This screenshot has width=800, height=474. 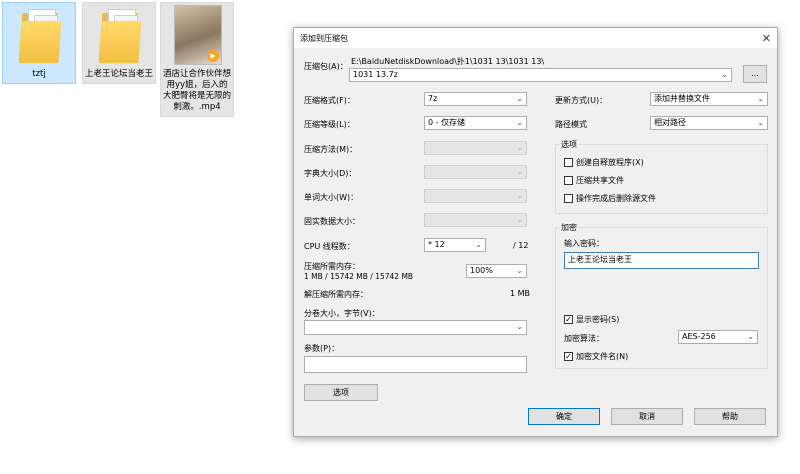 What do you see at coordinates (329, 246) in the screenshot?
I see `threads-label: CPU 线程数：` at bounding box center [329, 246].